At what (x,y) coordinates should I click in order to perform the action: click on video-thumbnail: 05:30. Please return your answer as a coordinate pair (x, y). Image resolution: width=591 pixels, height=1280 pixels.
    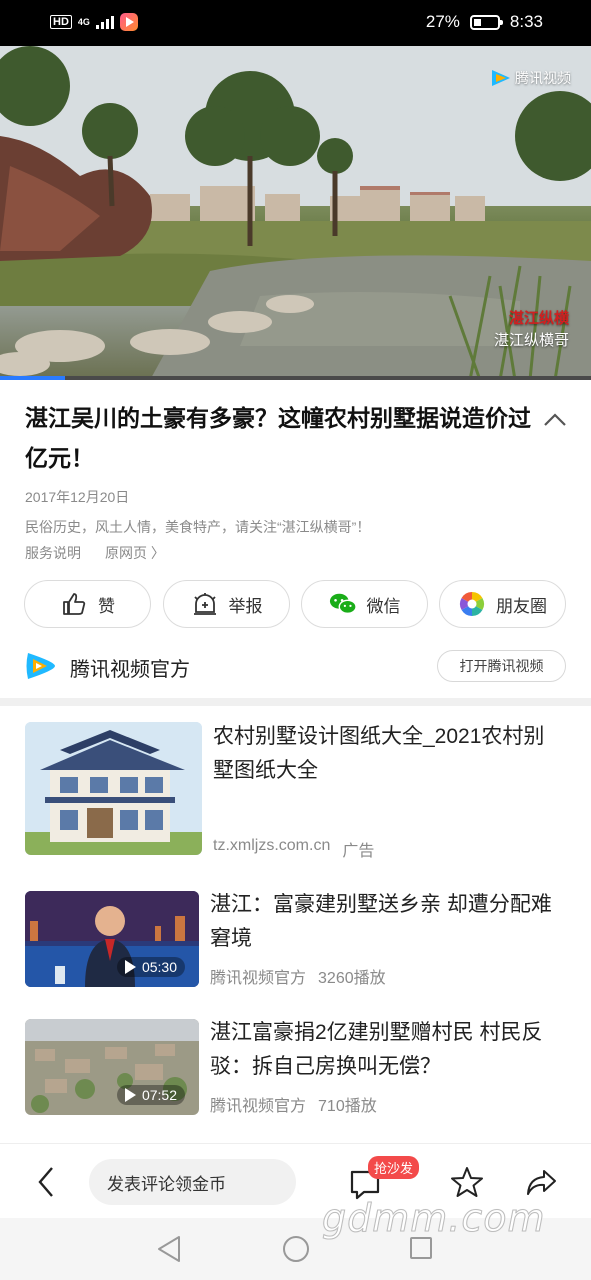
    Looking at the image, I should click on (112, 939).